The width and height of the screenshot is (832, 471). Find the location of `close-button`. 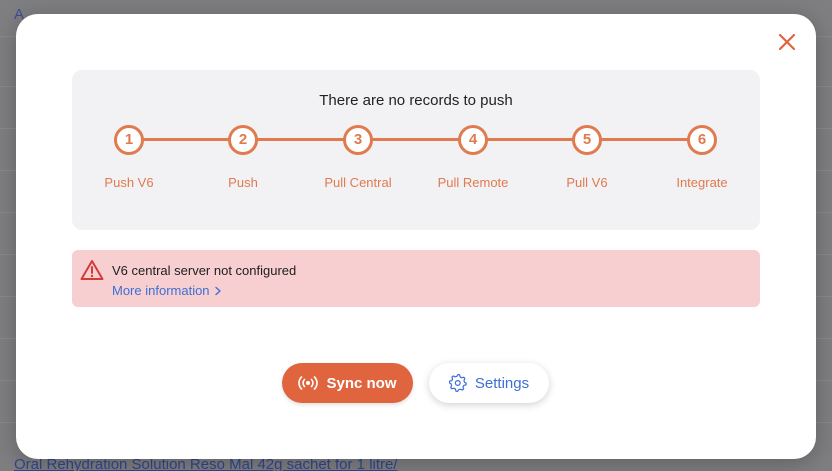

close-button is located at coordinates (787, 42).